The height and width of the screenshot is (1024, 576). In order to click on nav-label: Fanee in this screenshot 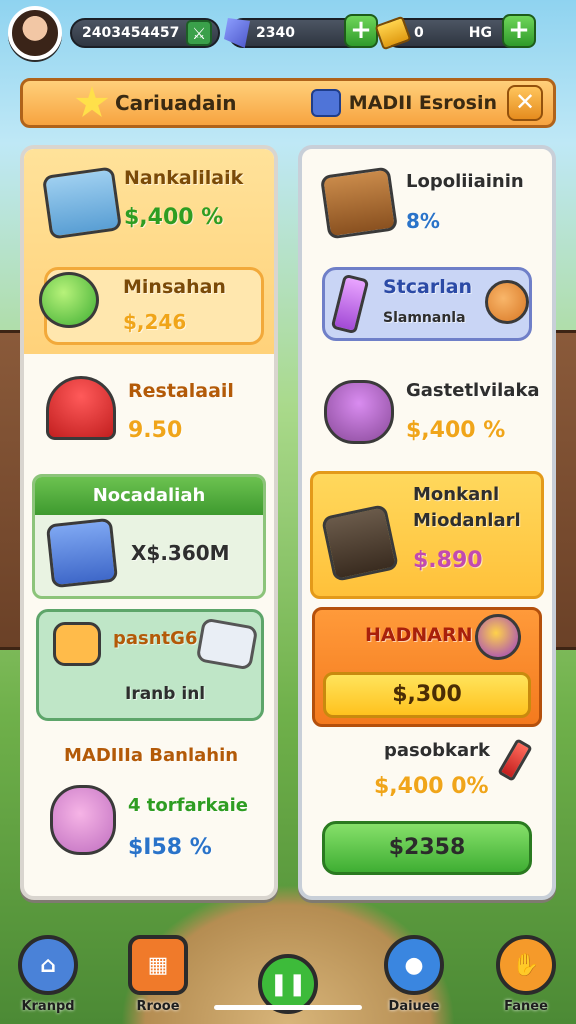, I will do `click(526, 1006)`.